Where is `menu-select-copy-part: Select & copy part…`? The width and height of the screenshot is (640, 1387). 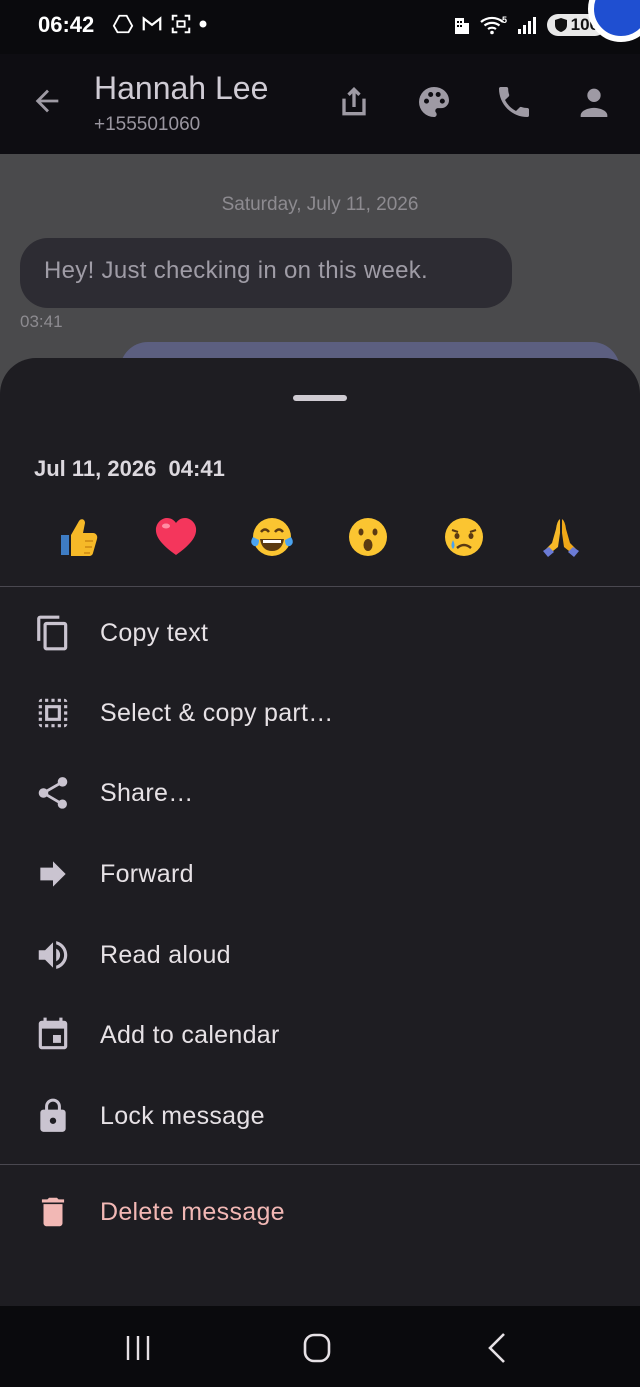 menu-select-copy-part: Select & copy part… is located at coordinates (320, 714).